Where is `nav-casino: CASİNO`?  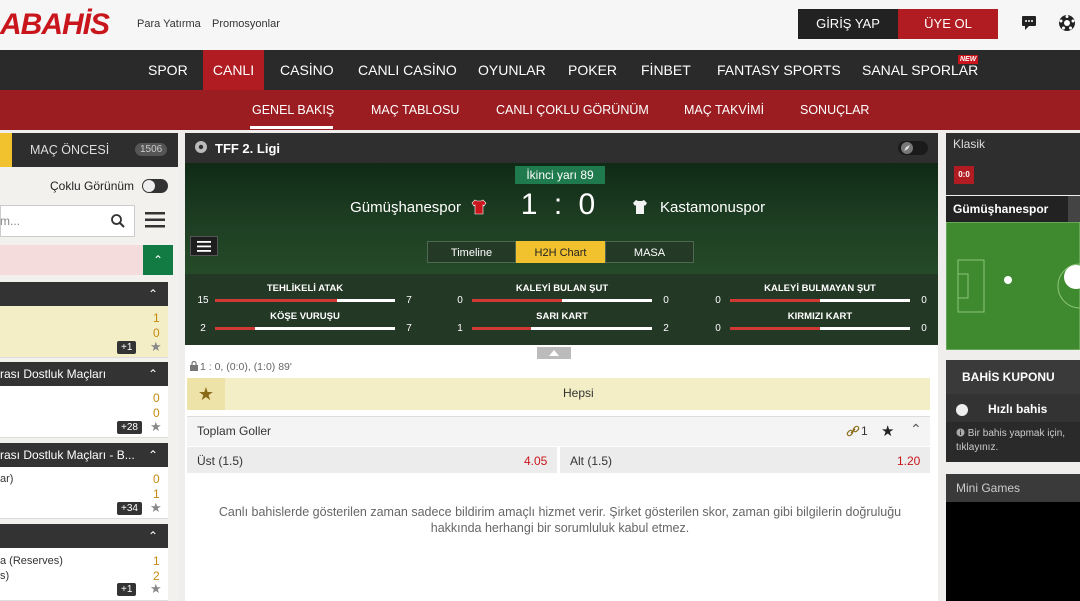
nav-casino: CASİNO is located at coordinates (307, 70).